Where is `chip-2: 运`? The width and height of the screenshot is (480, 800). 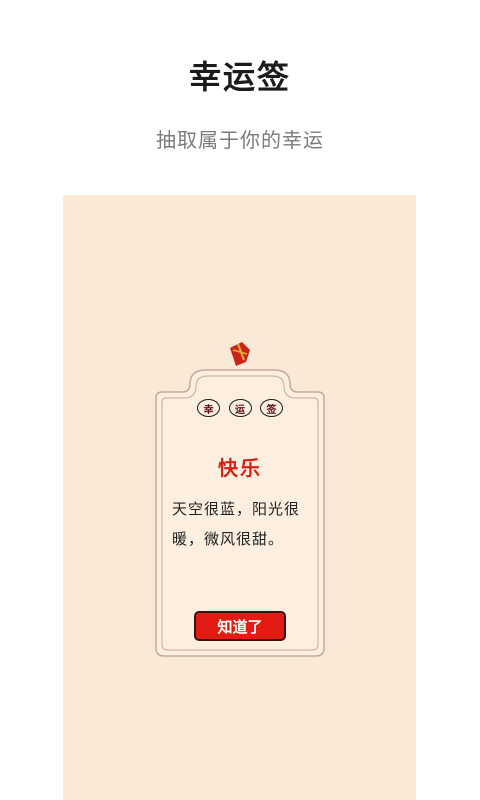
chip-2: 运 is located at coordinates (240, 408).